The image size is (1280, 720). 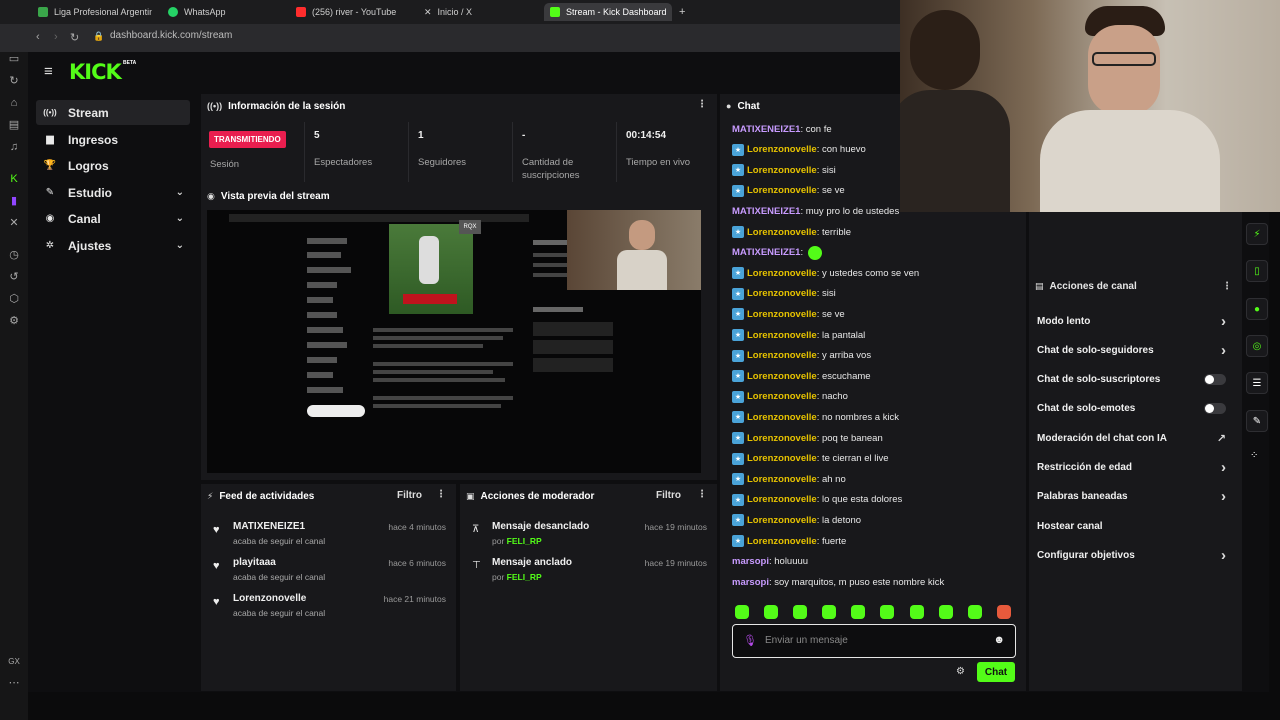 I want to click on tab-youtube: (256) river - YouTube, so click(x=350, y=12).